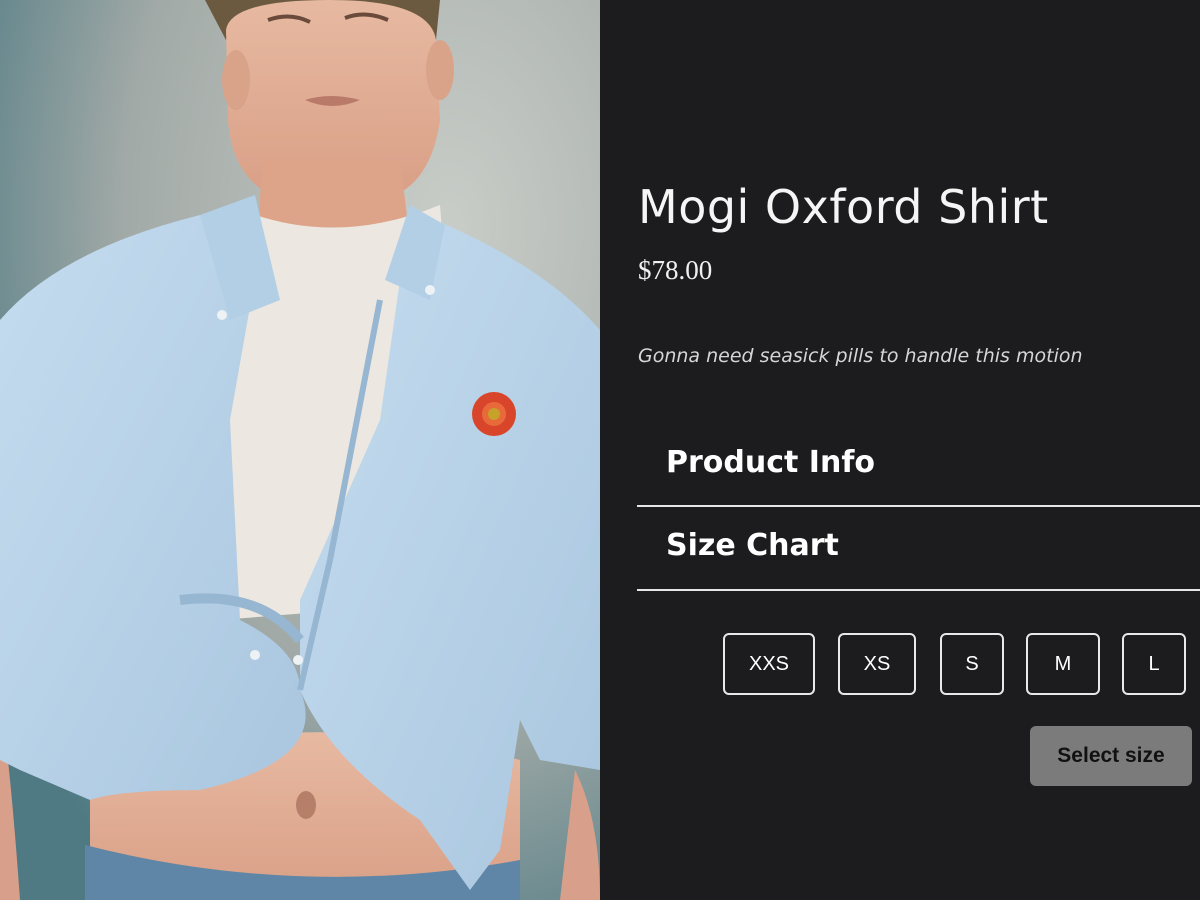 Image resolution: width=1200 pixels, height=900 pixels. Describe the element at coordinates (440, 70) in the screenshot. I see `right-ear` at that location.